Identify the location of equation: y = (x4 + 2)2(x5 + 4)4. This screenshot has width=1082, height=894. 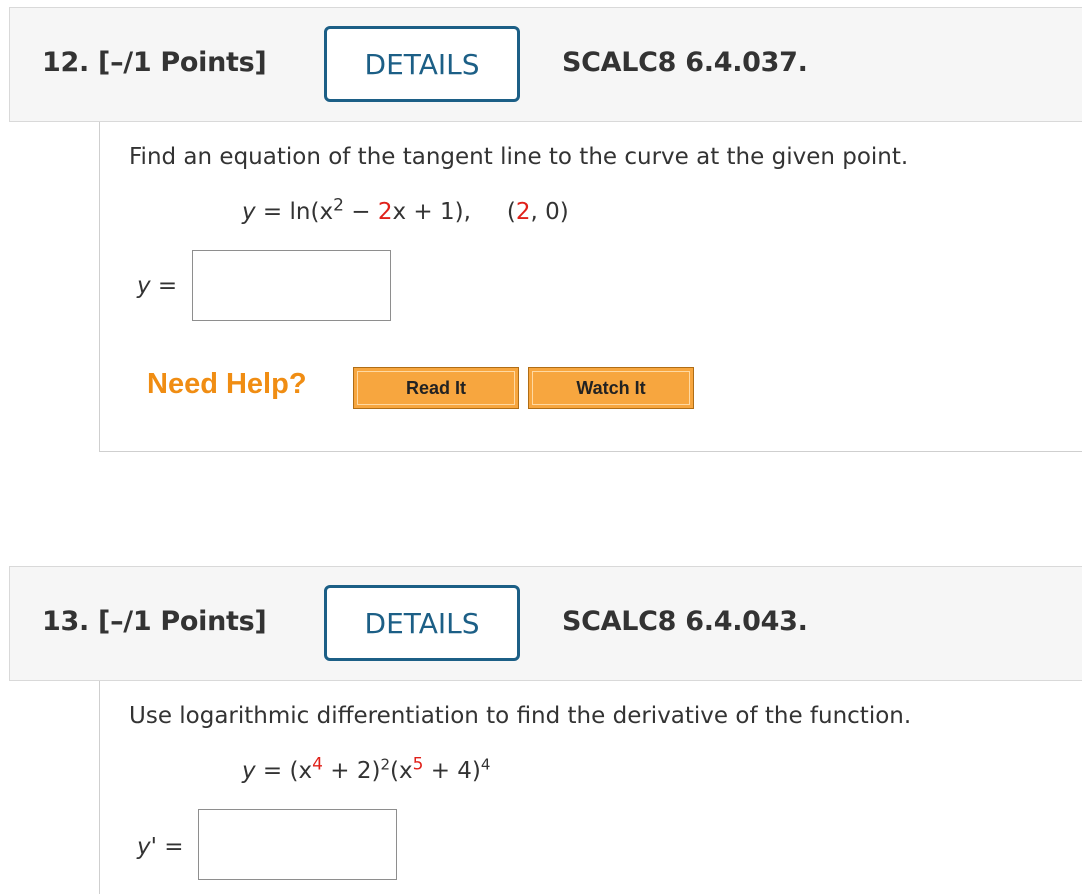
(366, 769).